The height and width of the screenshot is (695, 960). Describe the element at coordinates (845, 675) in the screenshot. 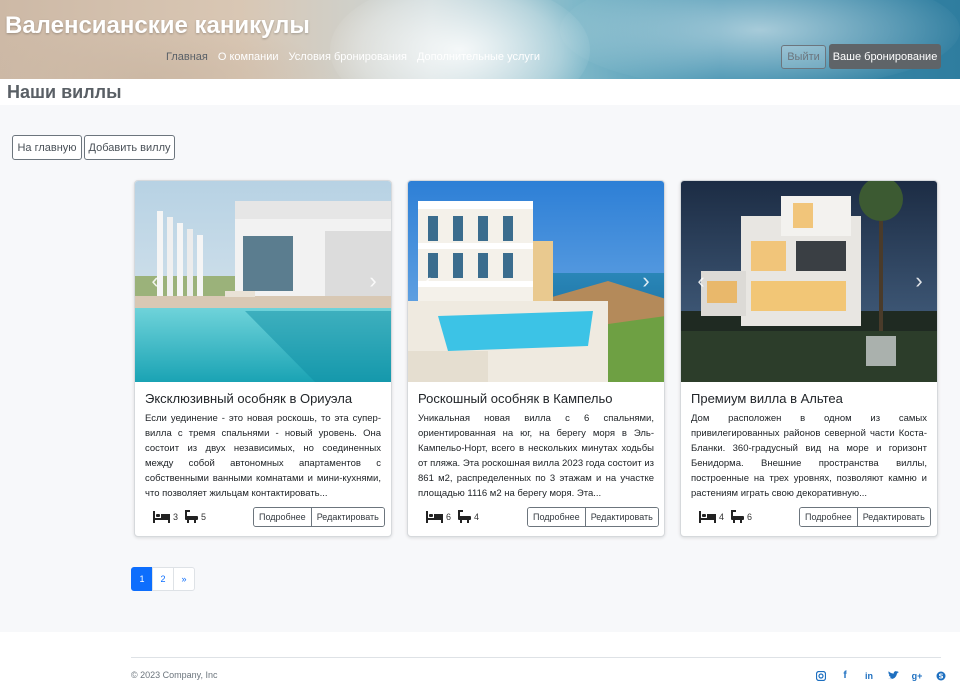

I see `facebook-icon: f` at that location.